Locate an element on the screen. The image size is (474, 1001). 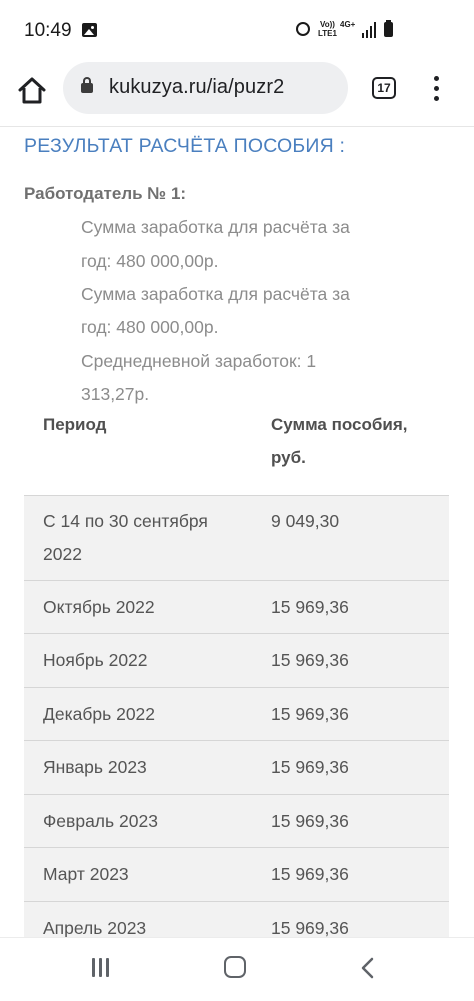
home-nav-icon is located at coordinates (235, 967).